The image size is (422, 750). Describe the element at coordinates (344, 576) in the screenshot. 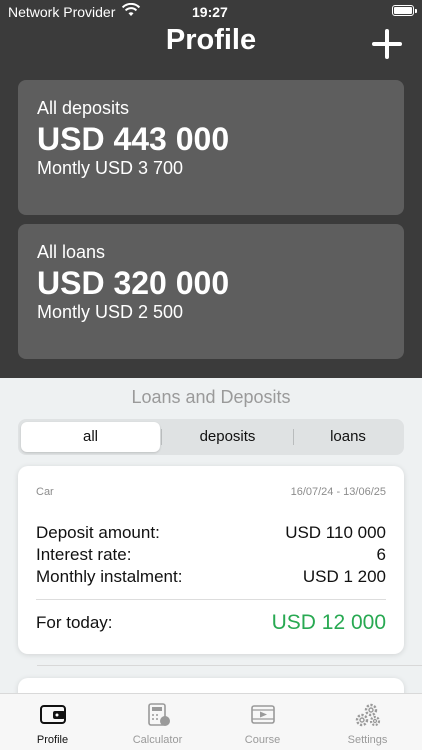

I see `row-value: USD 1 200` at that location.